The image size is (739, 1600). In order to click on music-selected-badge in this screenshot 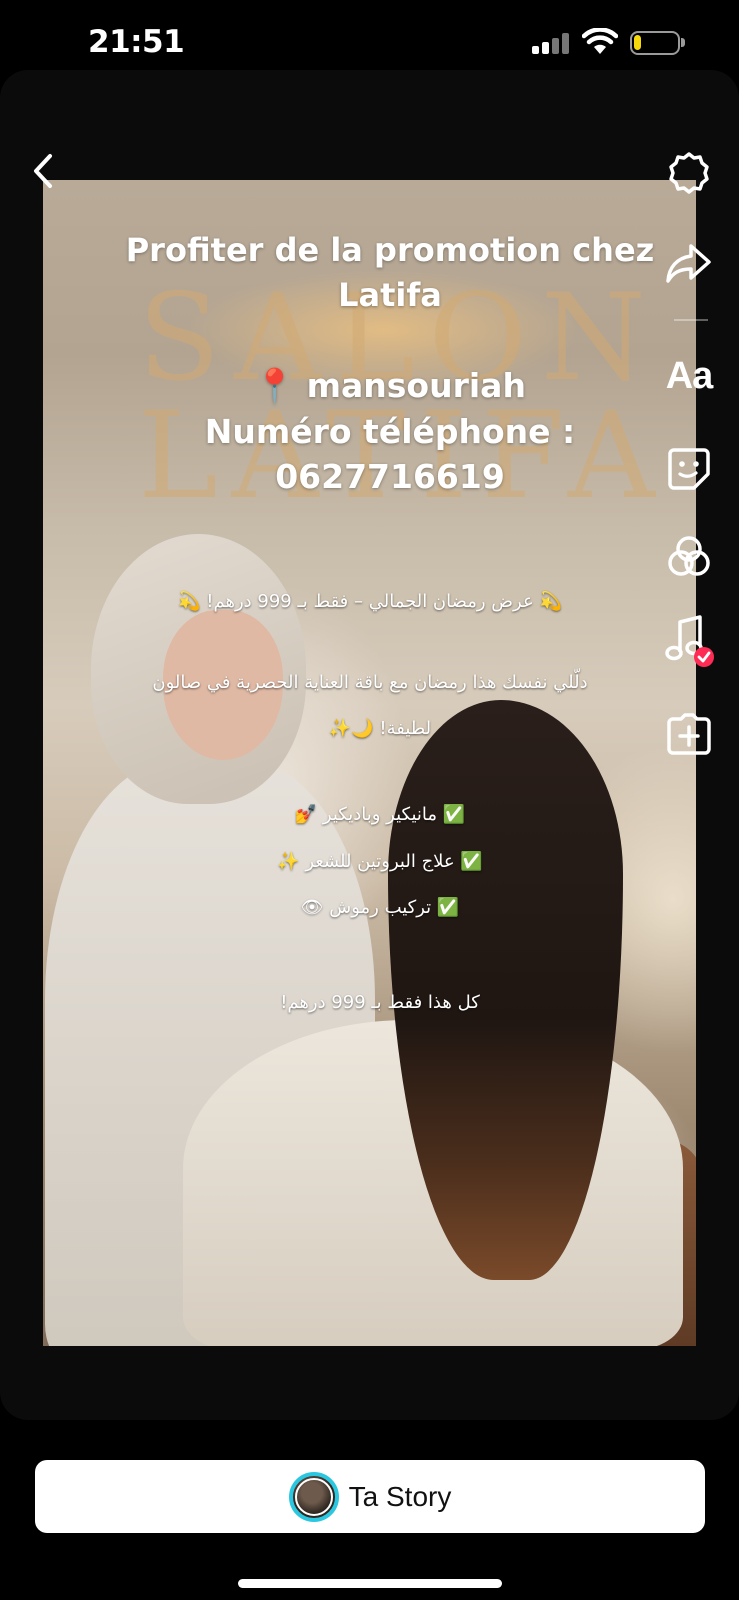, I will do `click(704, 657)`.